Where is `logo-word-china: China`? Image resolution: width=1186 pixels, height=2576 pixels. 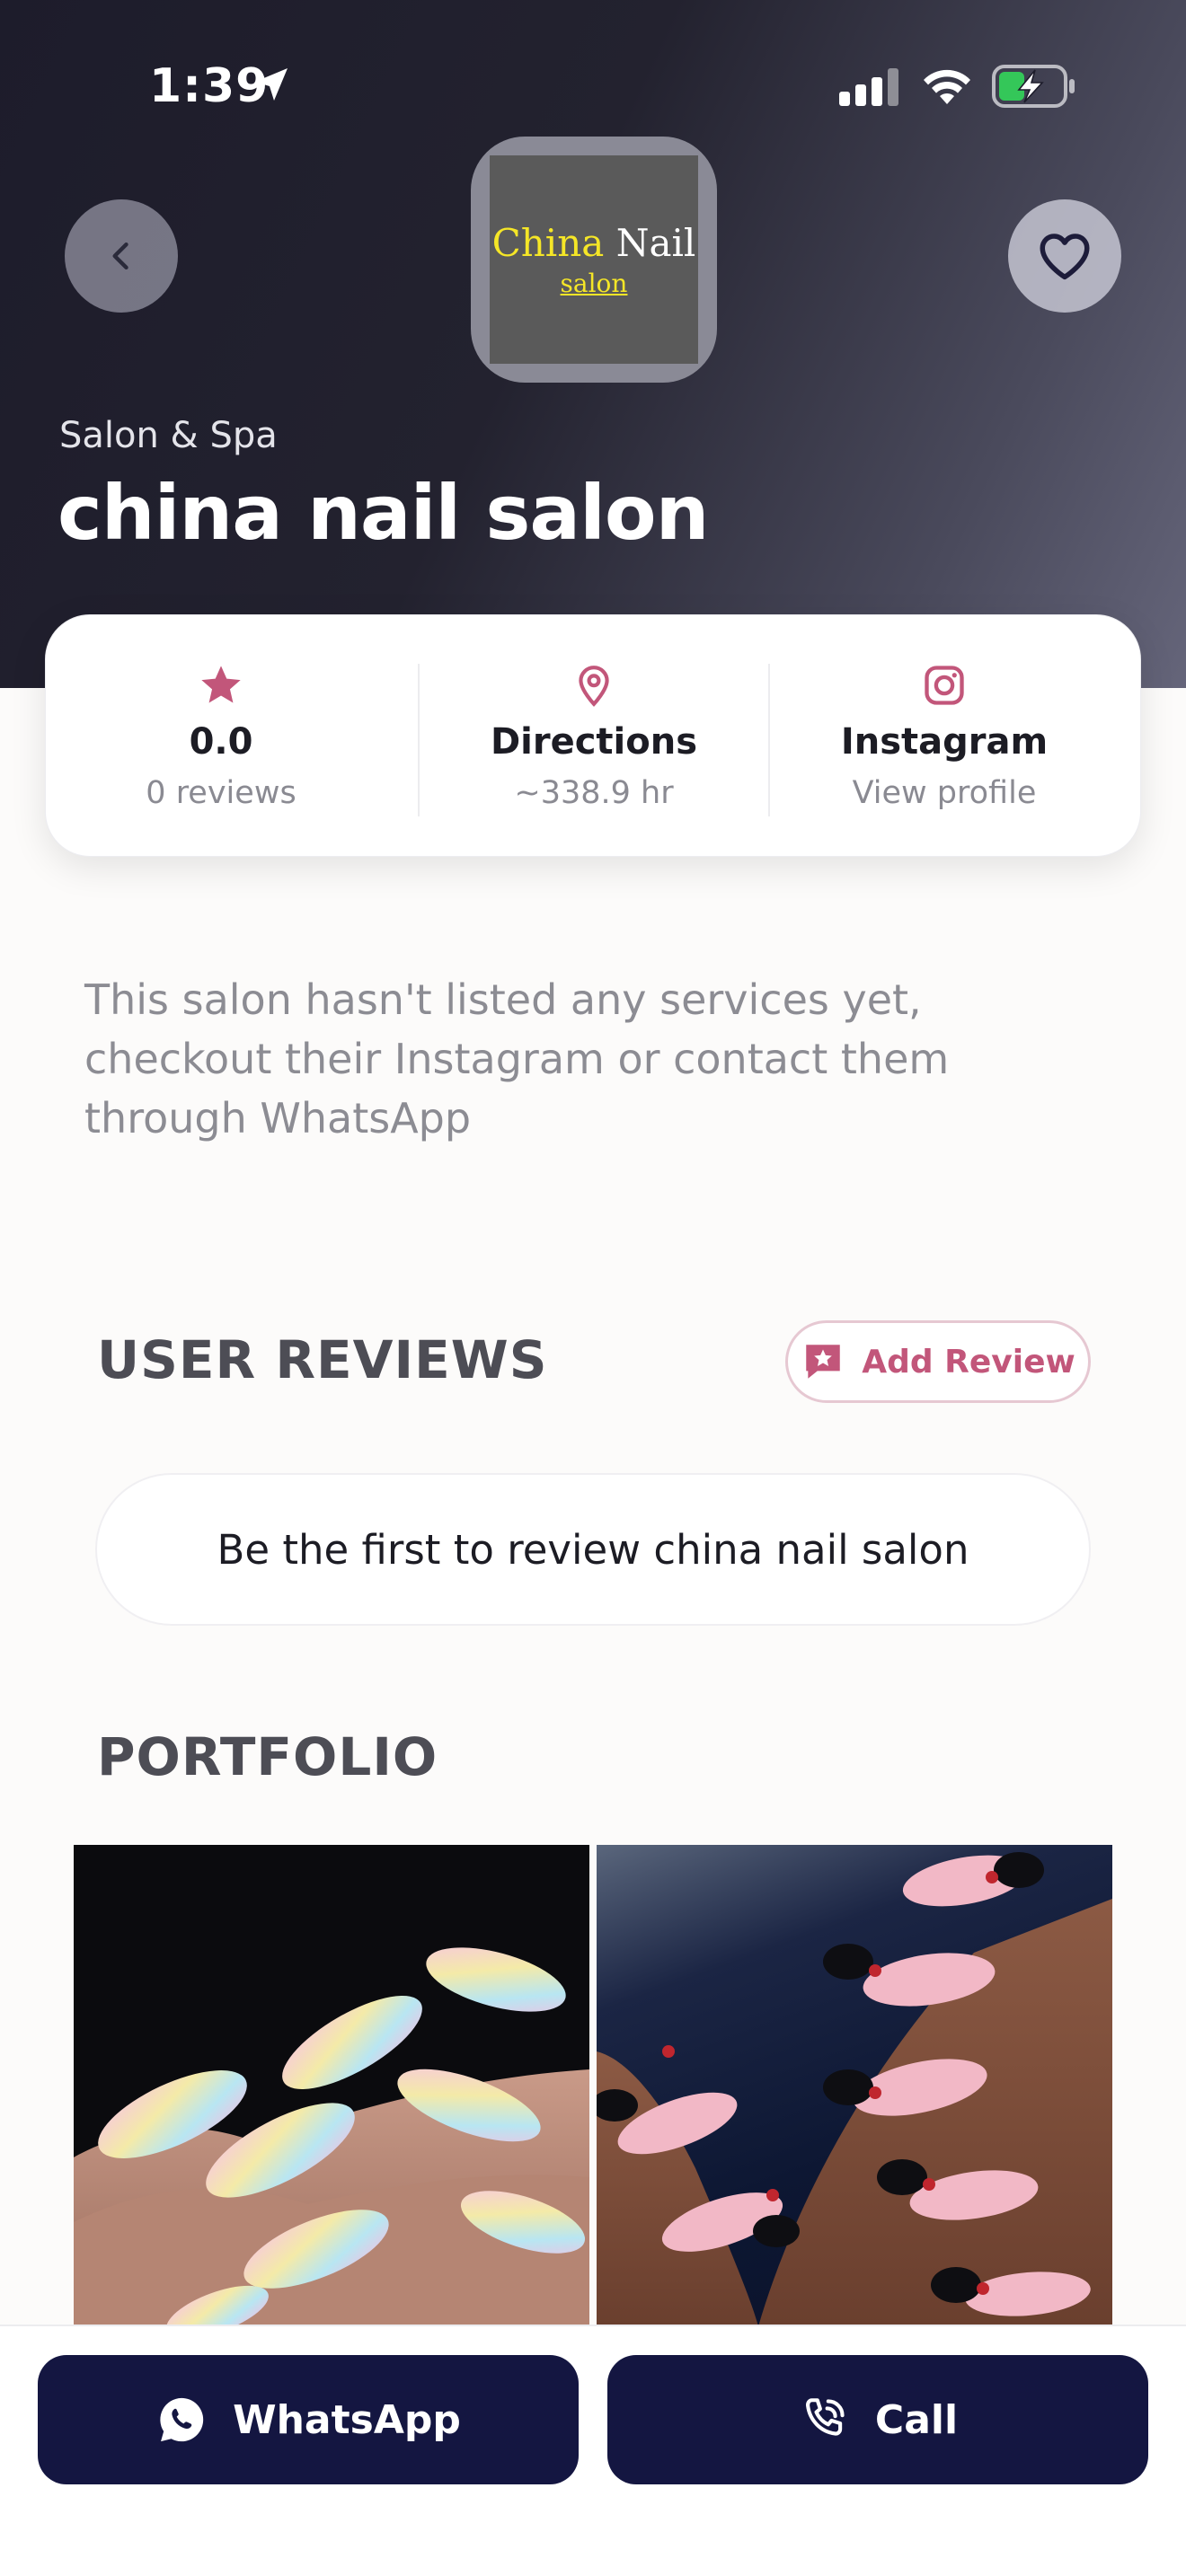 logo-word-china: China is located at coordinates (548, 243).